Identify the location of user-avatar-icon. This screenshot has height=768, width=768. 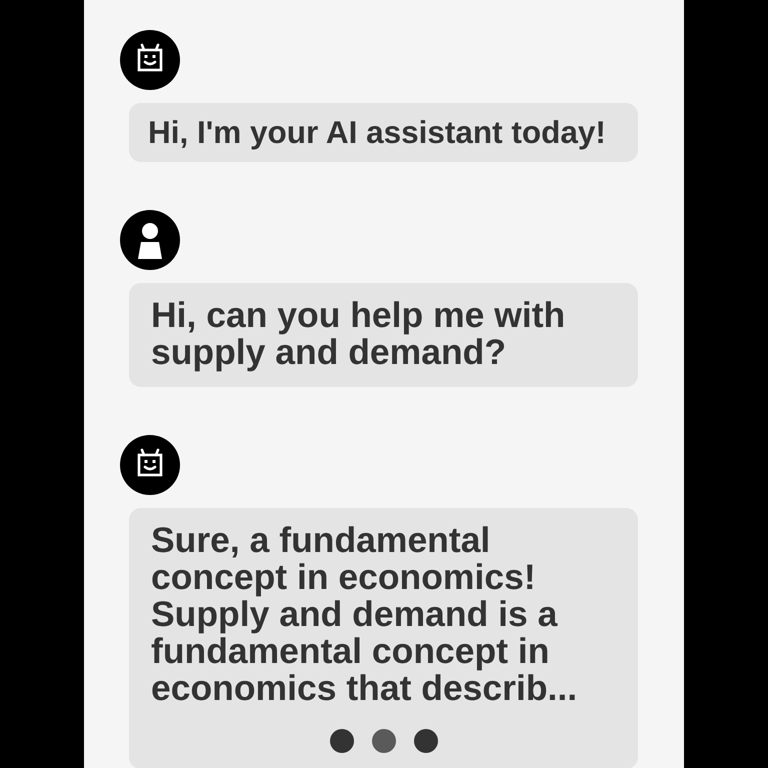
(150, 240).